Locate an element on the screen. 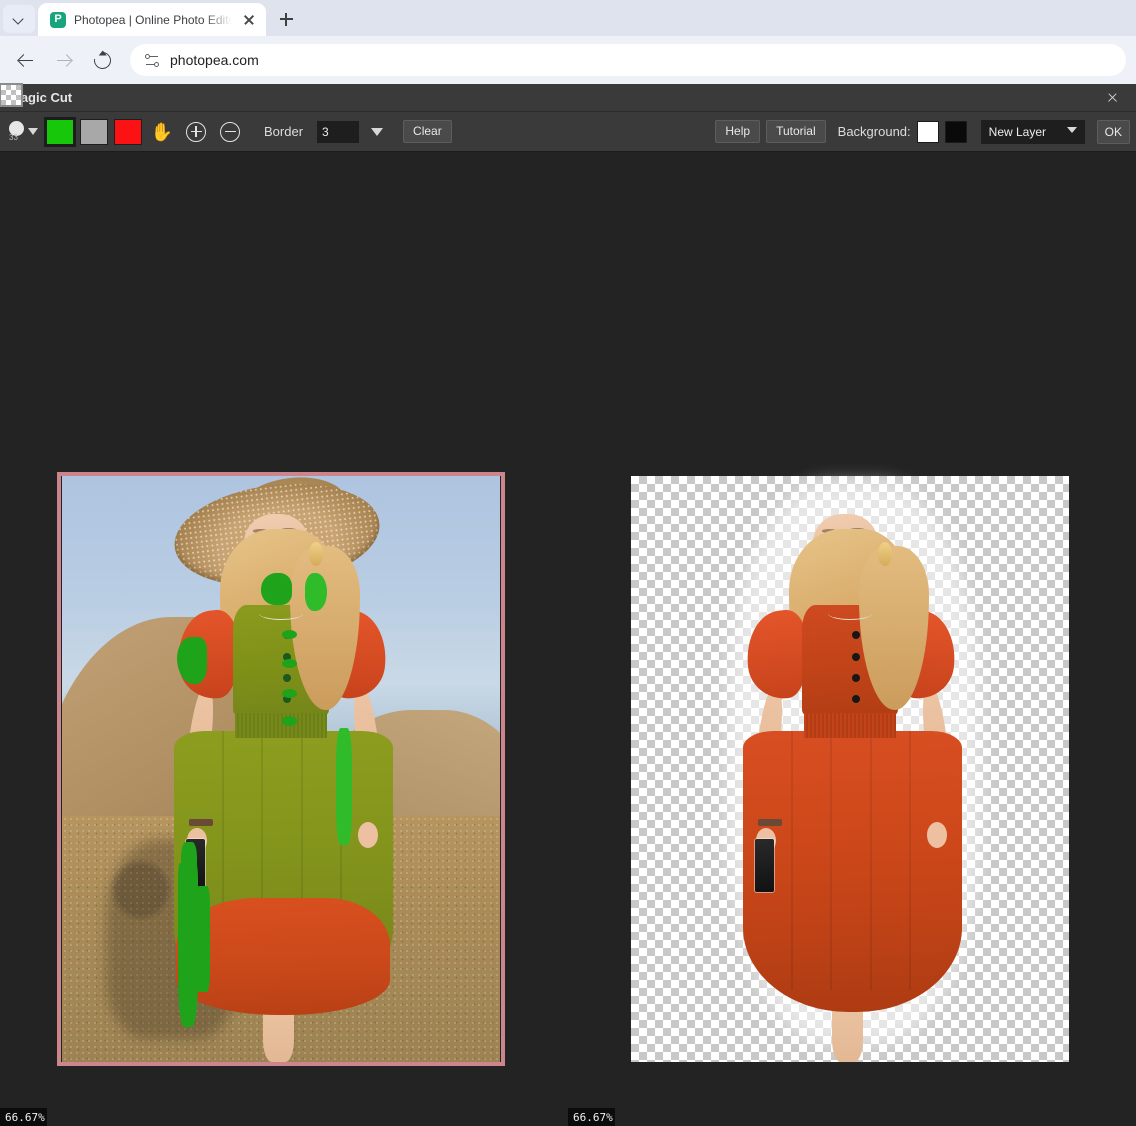 The width and height of the screenshot is (1136, 1126). tab-title: Photopea | Online Photo Editor is located at coordinates (153, 19).